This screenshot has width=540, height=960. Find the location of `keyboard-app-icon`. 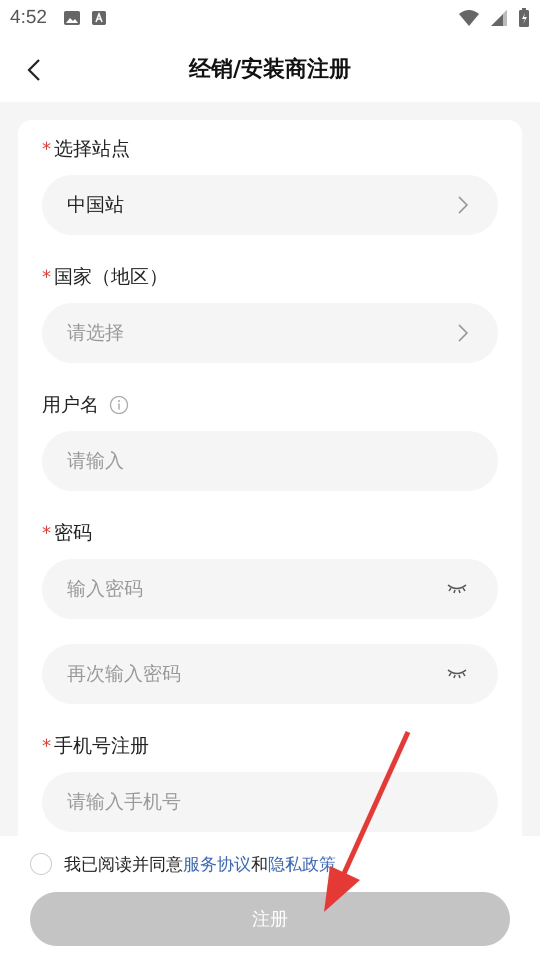

keyboard-app-icon is located at coordinates (98, 18).